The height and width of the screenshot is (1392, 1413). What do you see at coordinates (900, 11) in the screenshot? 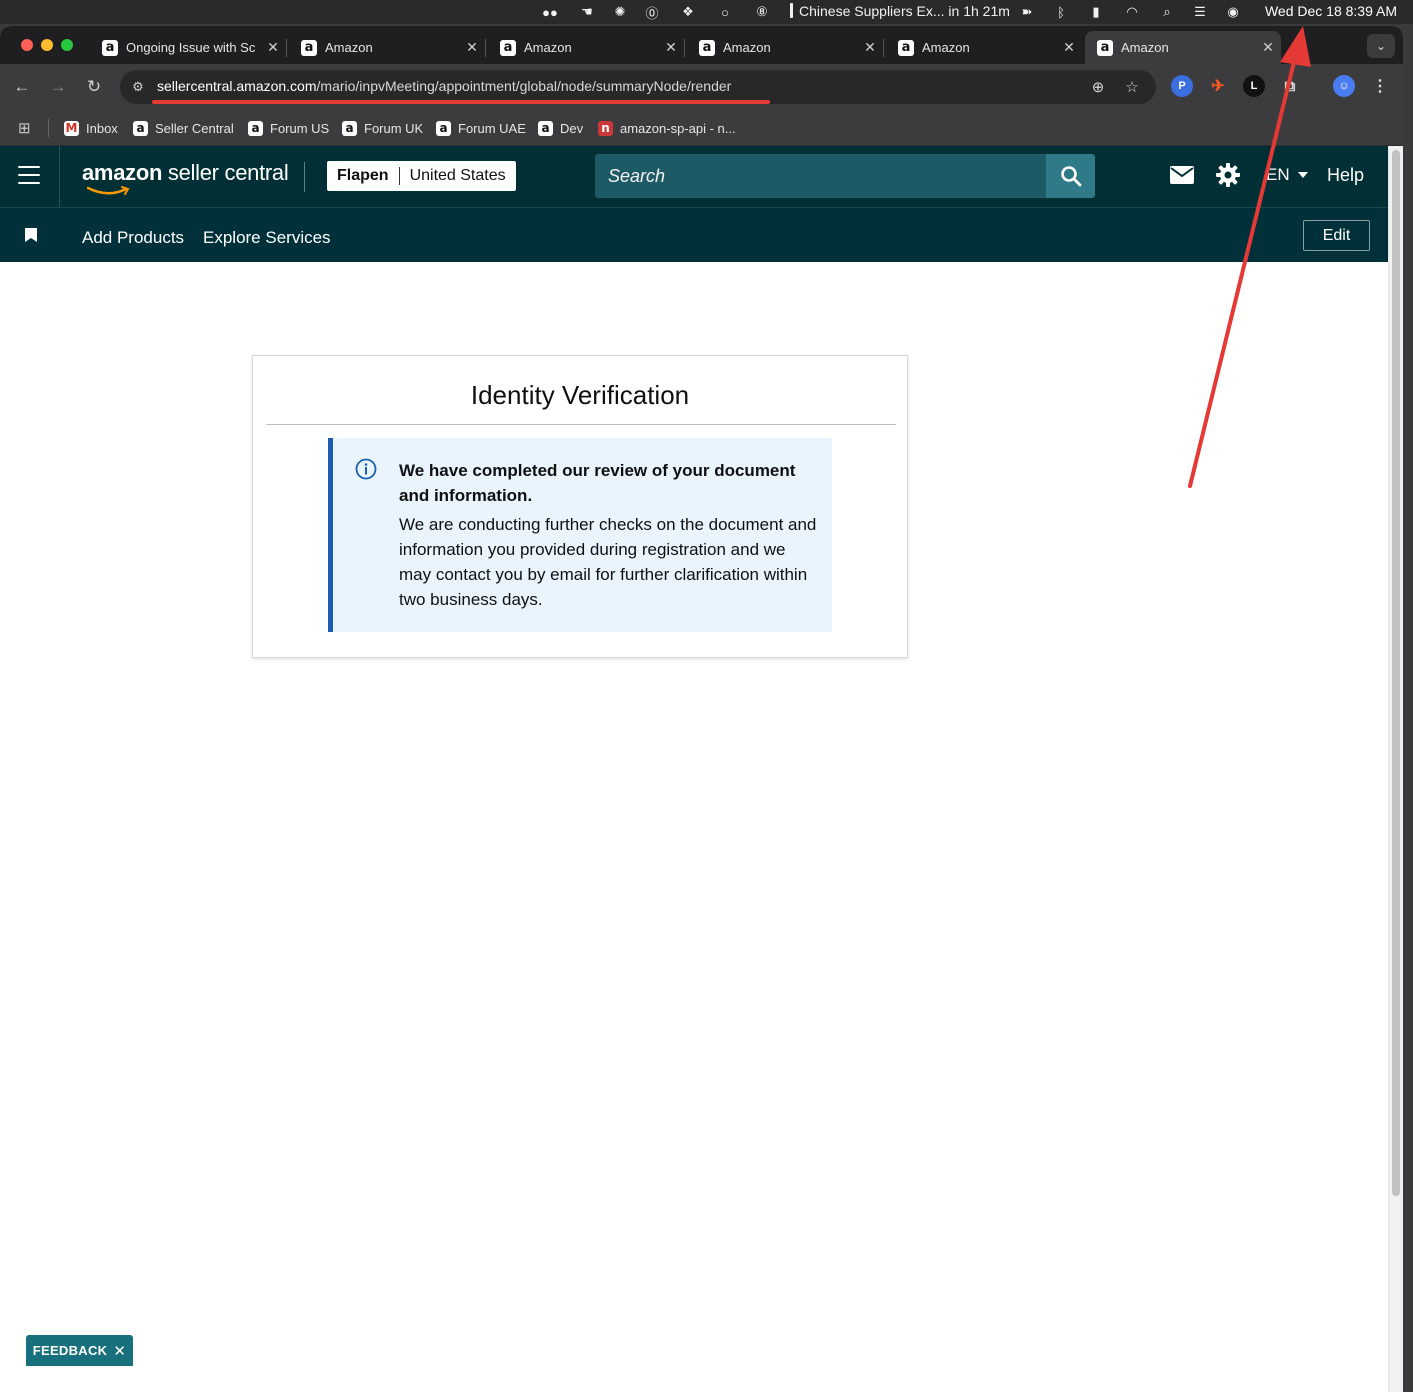
I see `calendar-event: Chinese Suppliers Ex... in 1h 21m` at bounding box center [900, 11].